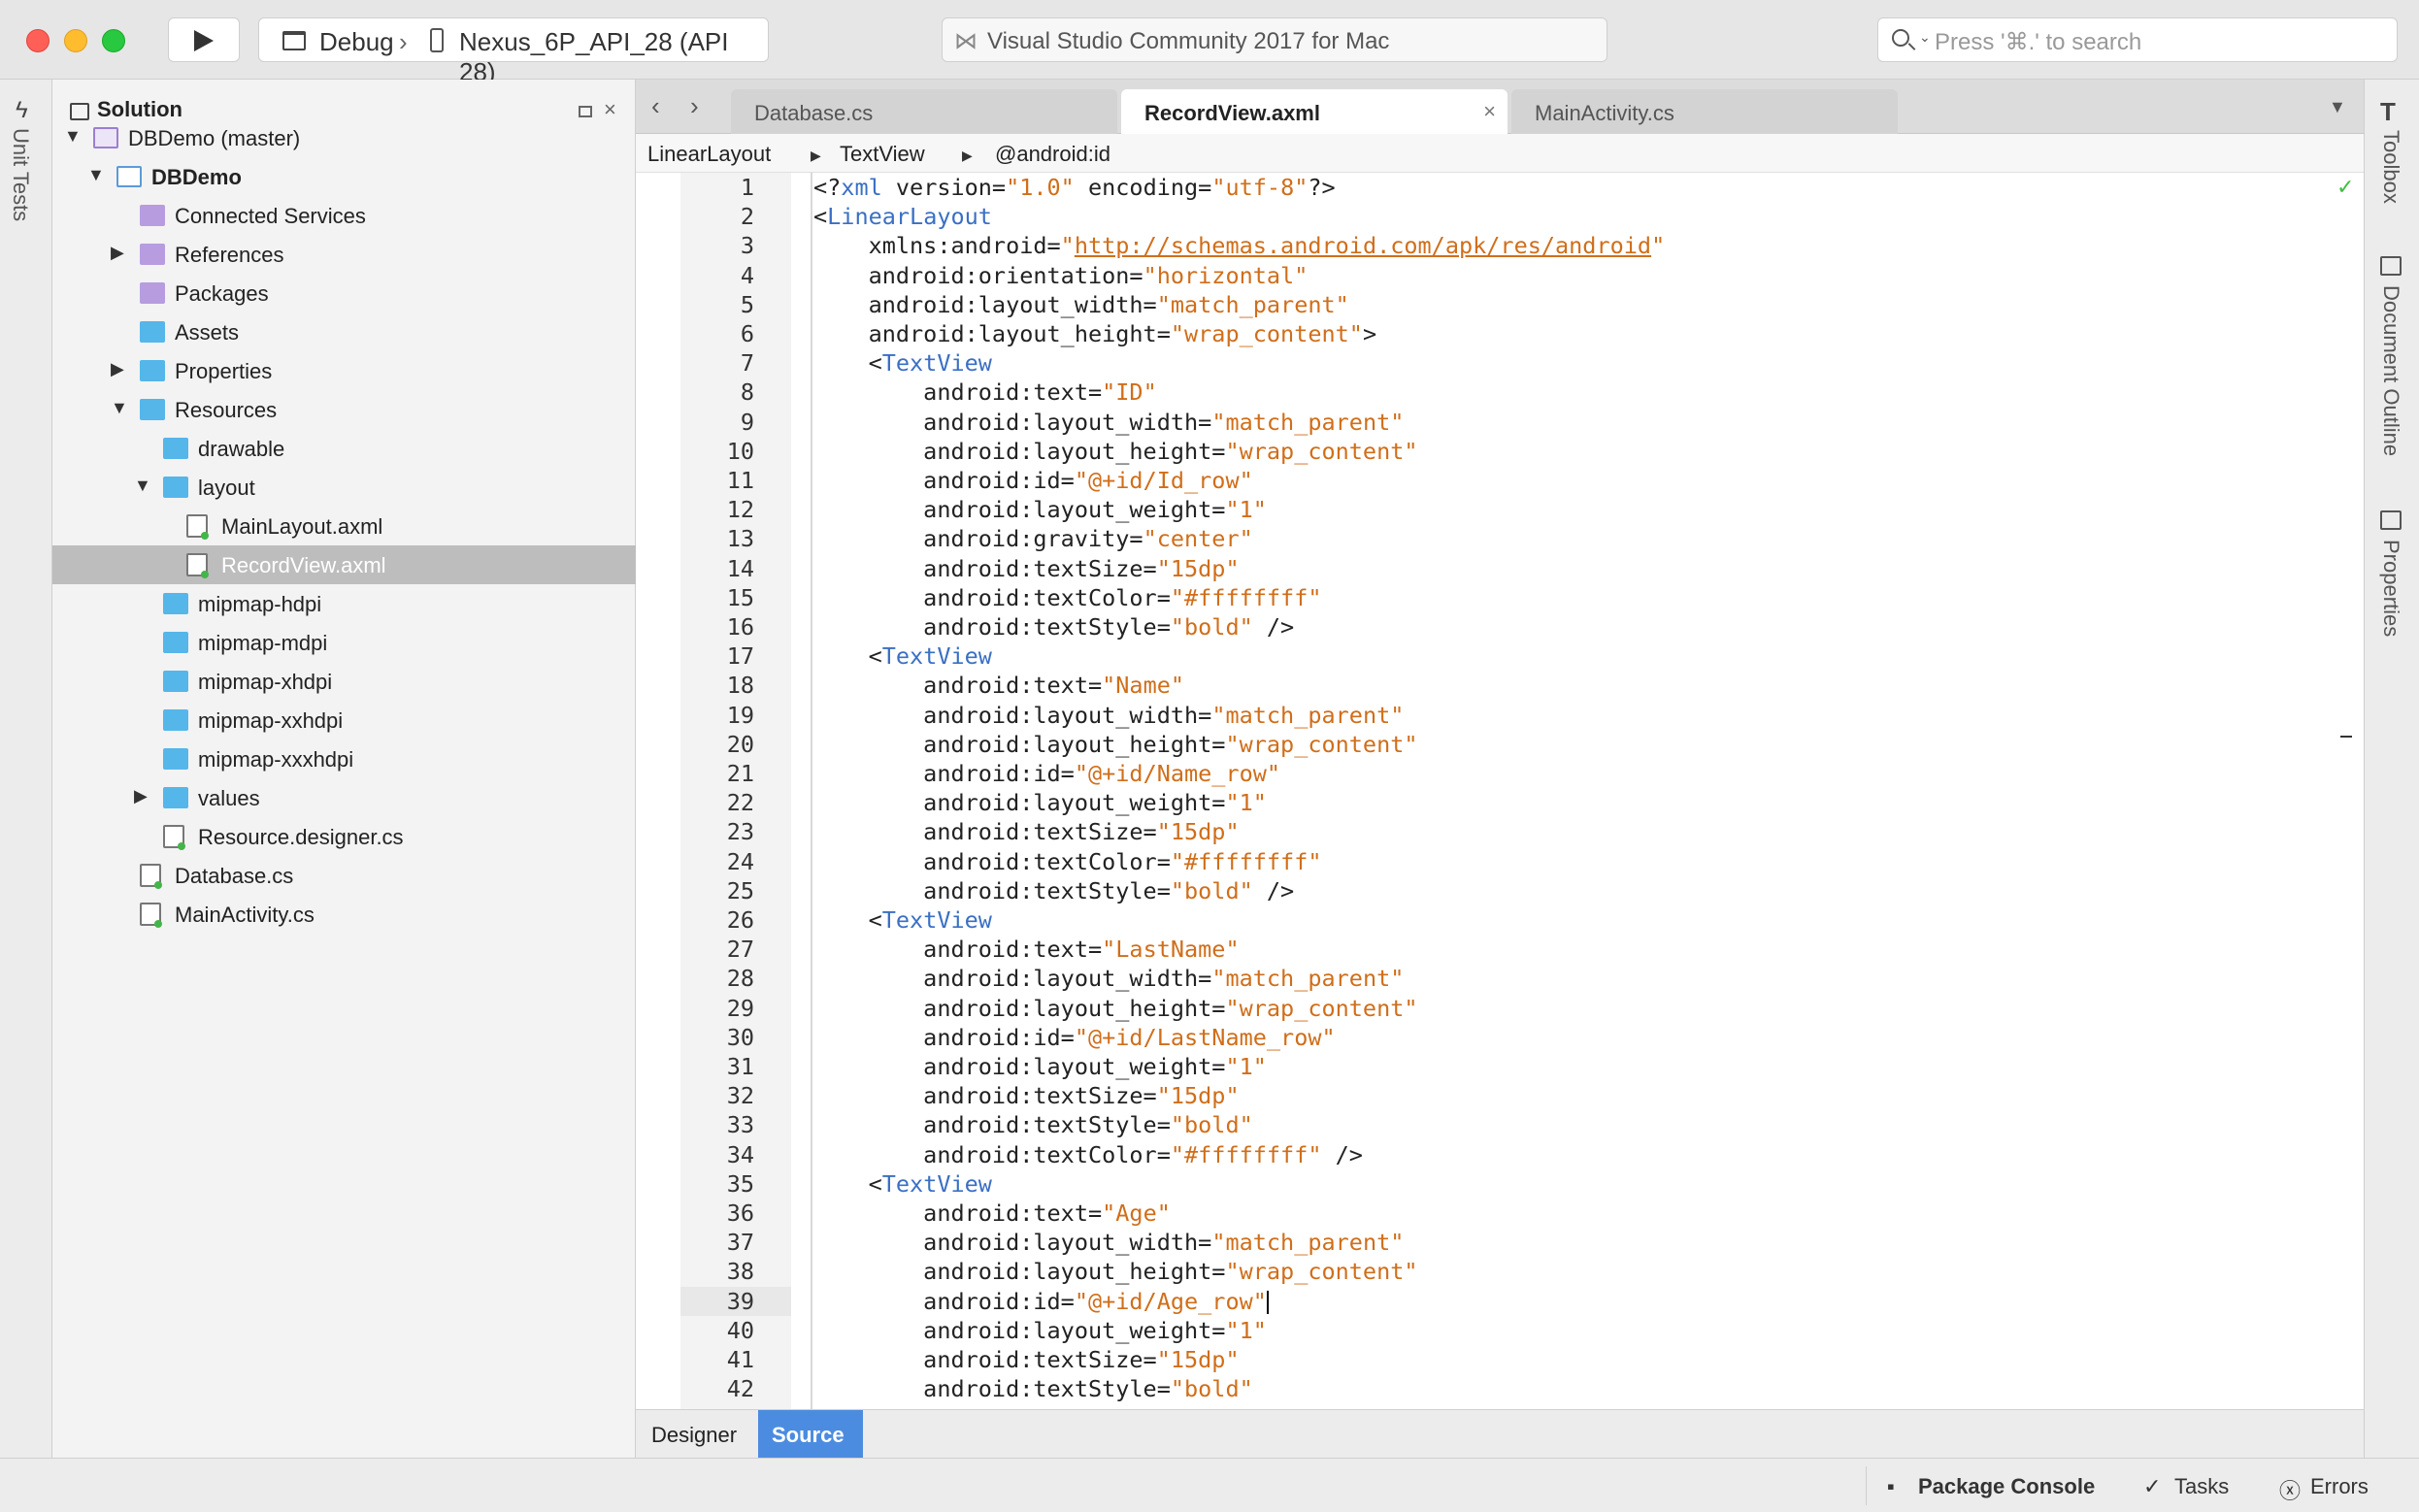 This screenshot has width=2419, height=1512. Describe the element at coordinates (985, 392) in the screenshot. I see `code-line: android:text="ID"` at that location.